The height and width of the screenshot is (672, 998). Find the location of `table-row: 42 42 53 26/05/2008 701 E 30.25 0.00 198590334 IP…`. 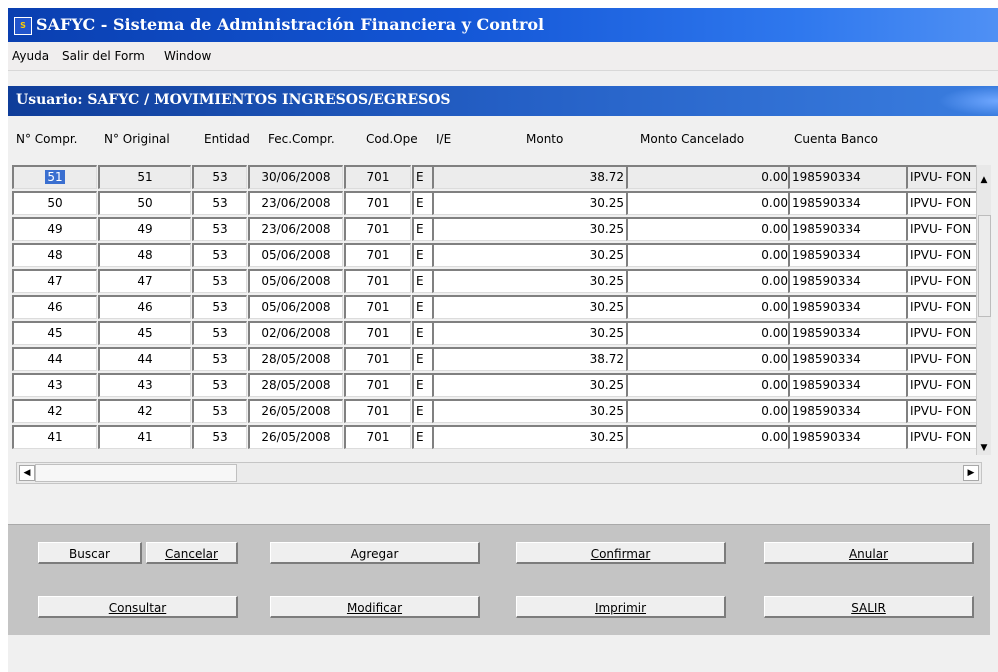

table-row: 42 42 53 26/05/2008 701 E 30.25 0.00 198590334 IP… is located at coordinates (497, 411).